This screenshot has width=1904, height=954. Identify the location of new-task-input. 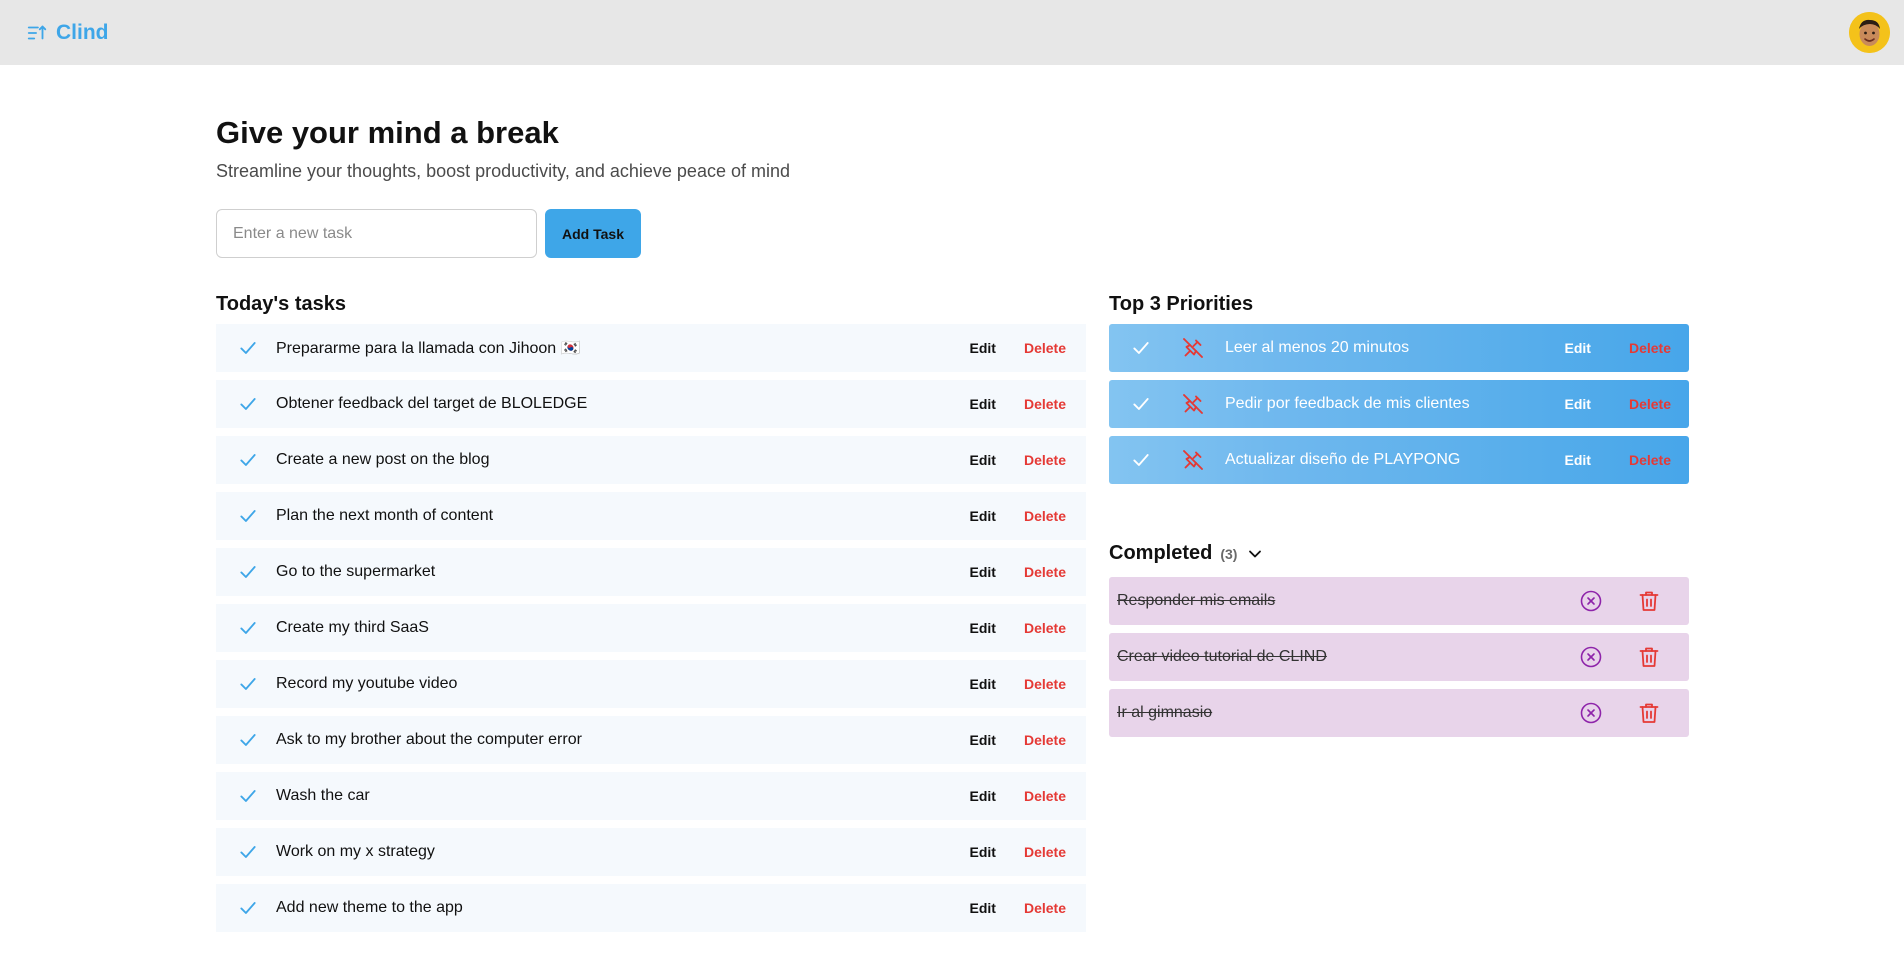
(376, 233).